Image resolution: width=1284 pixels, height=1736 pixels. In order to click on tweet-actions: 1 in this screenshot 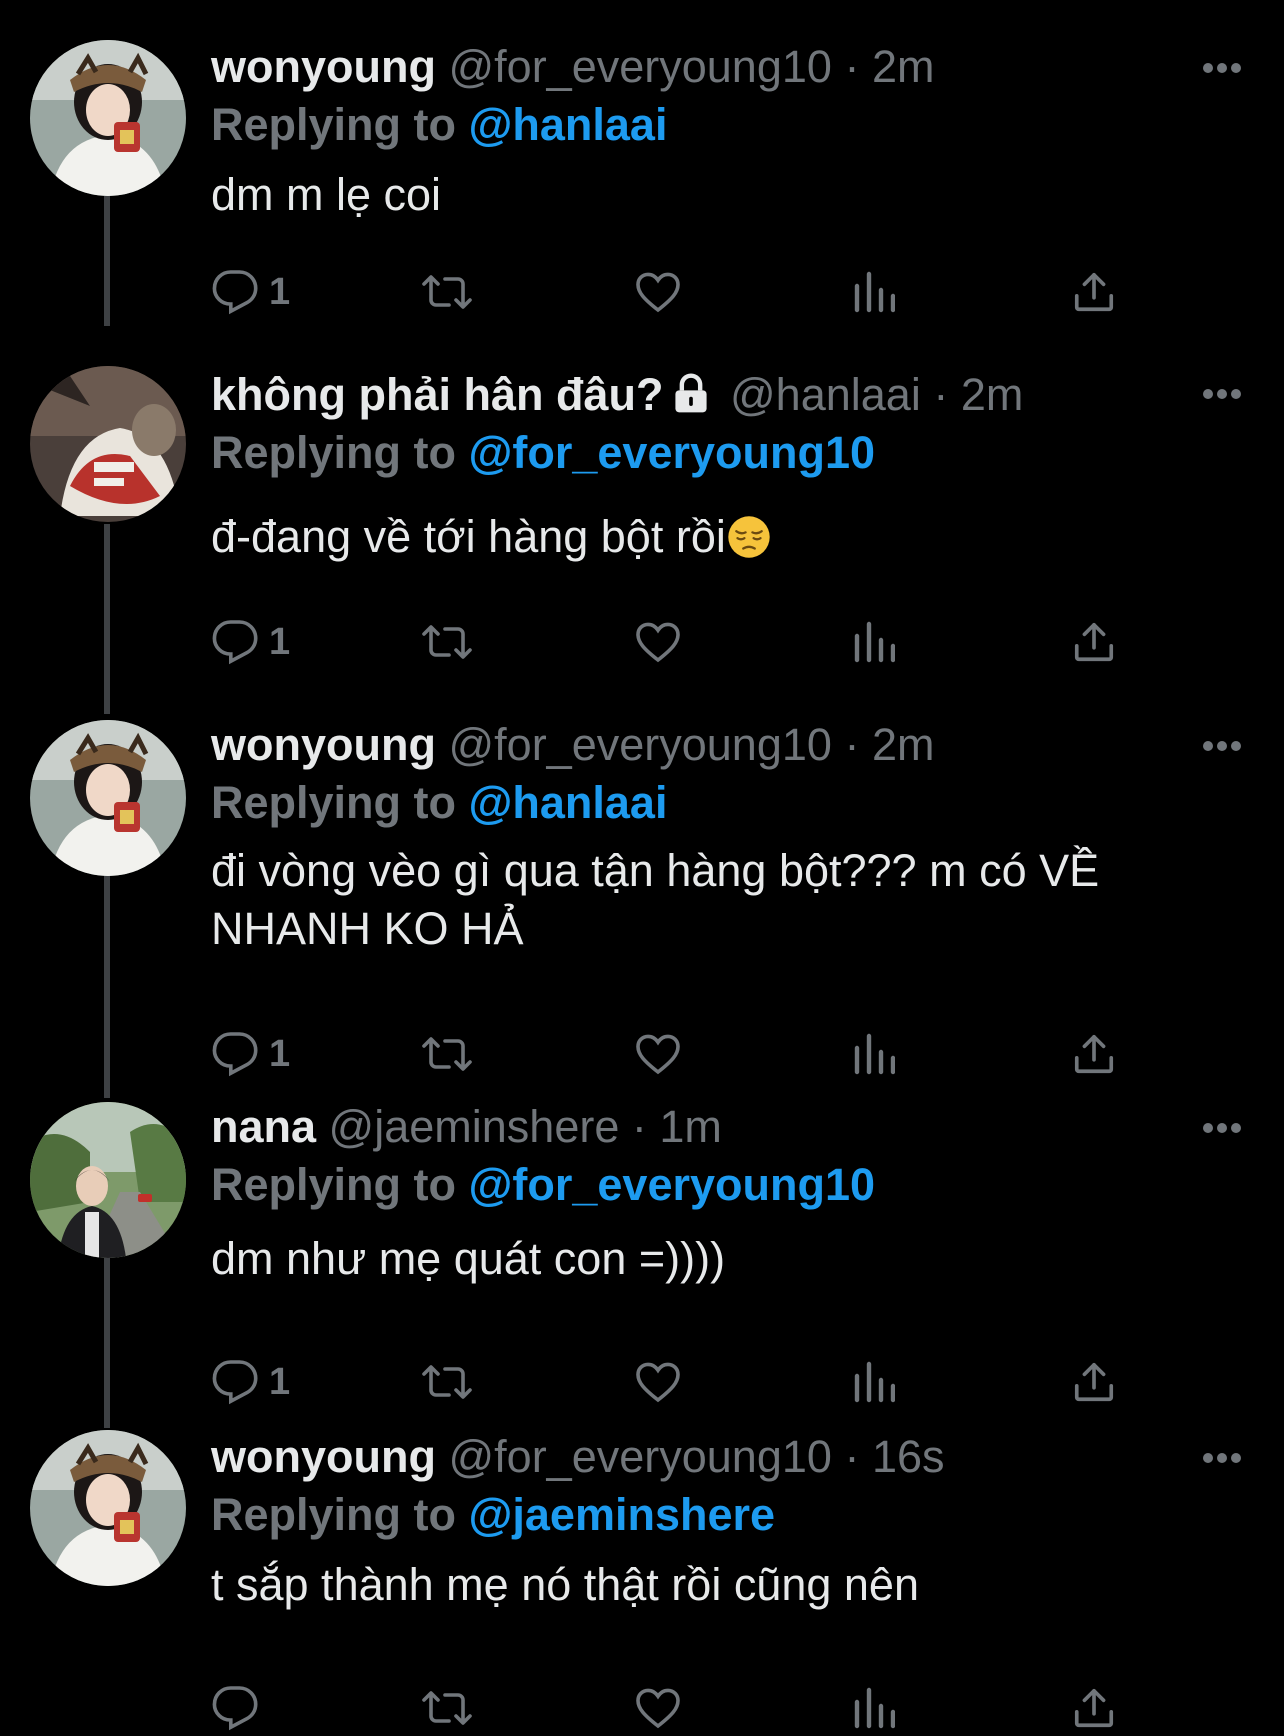, I will do `click(671, 292)`.